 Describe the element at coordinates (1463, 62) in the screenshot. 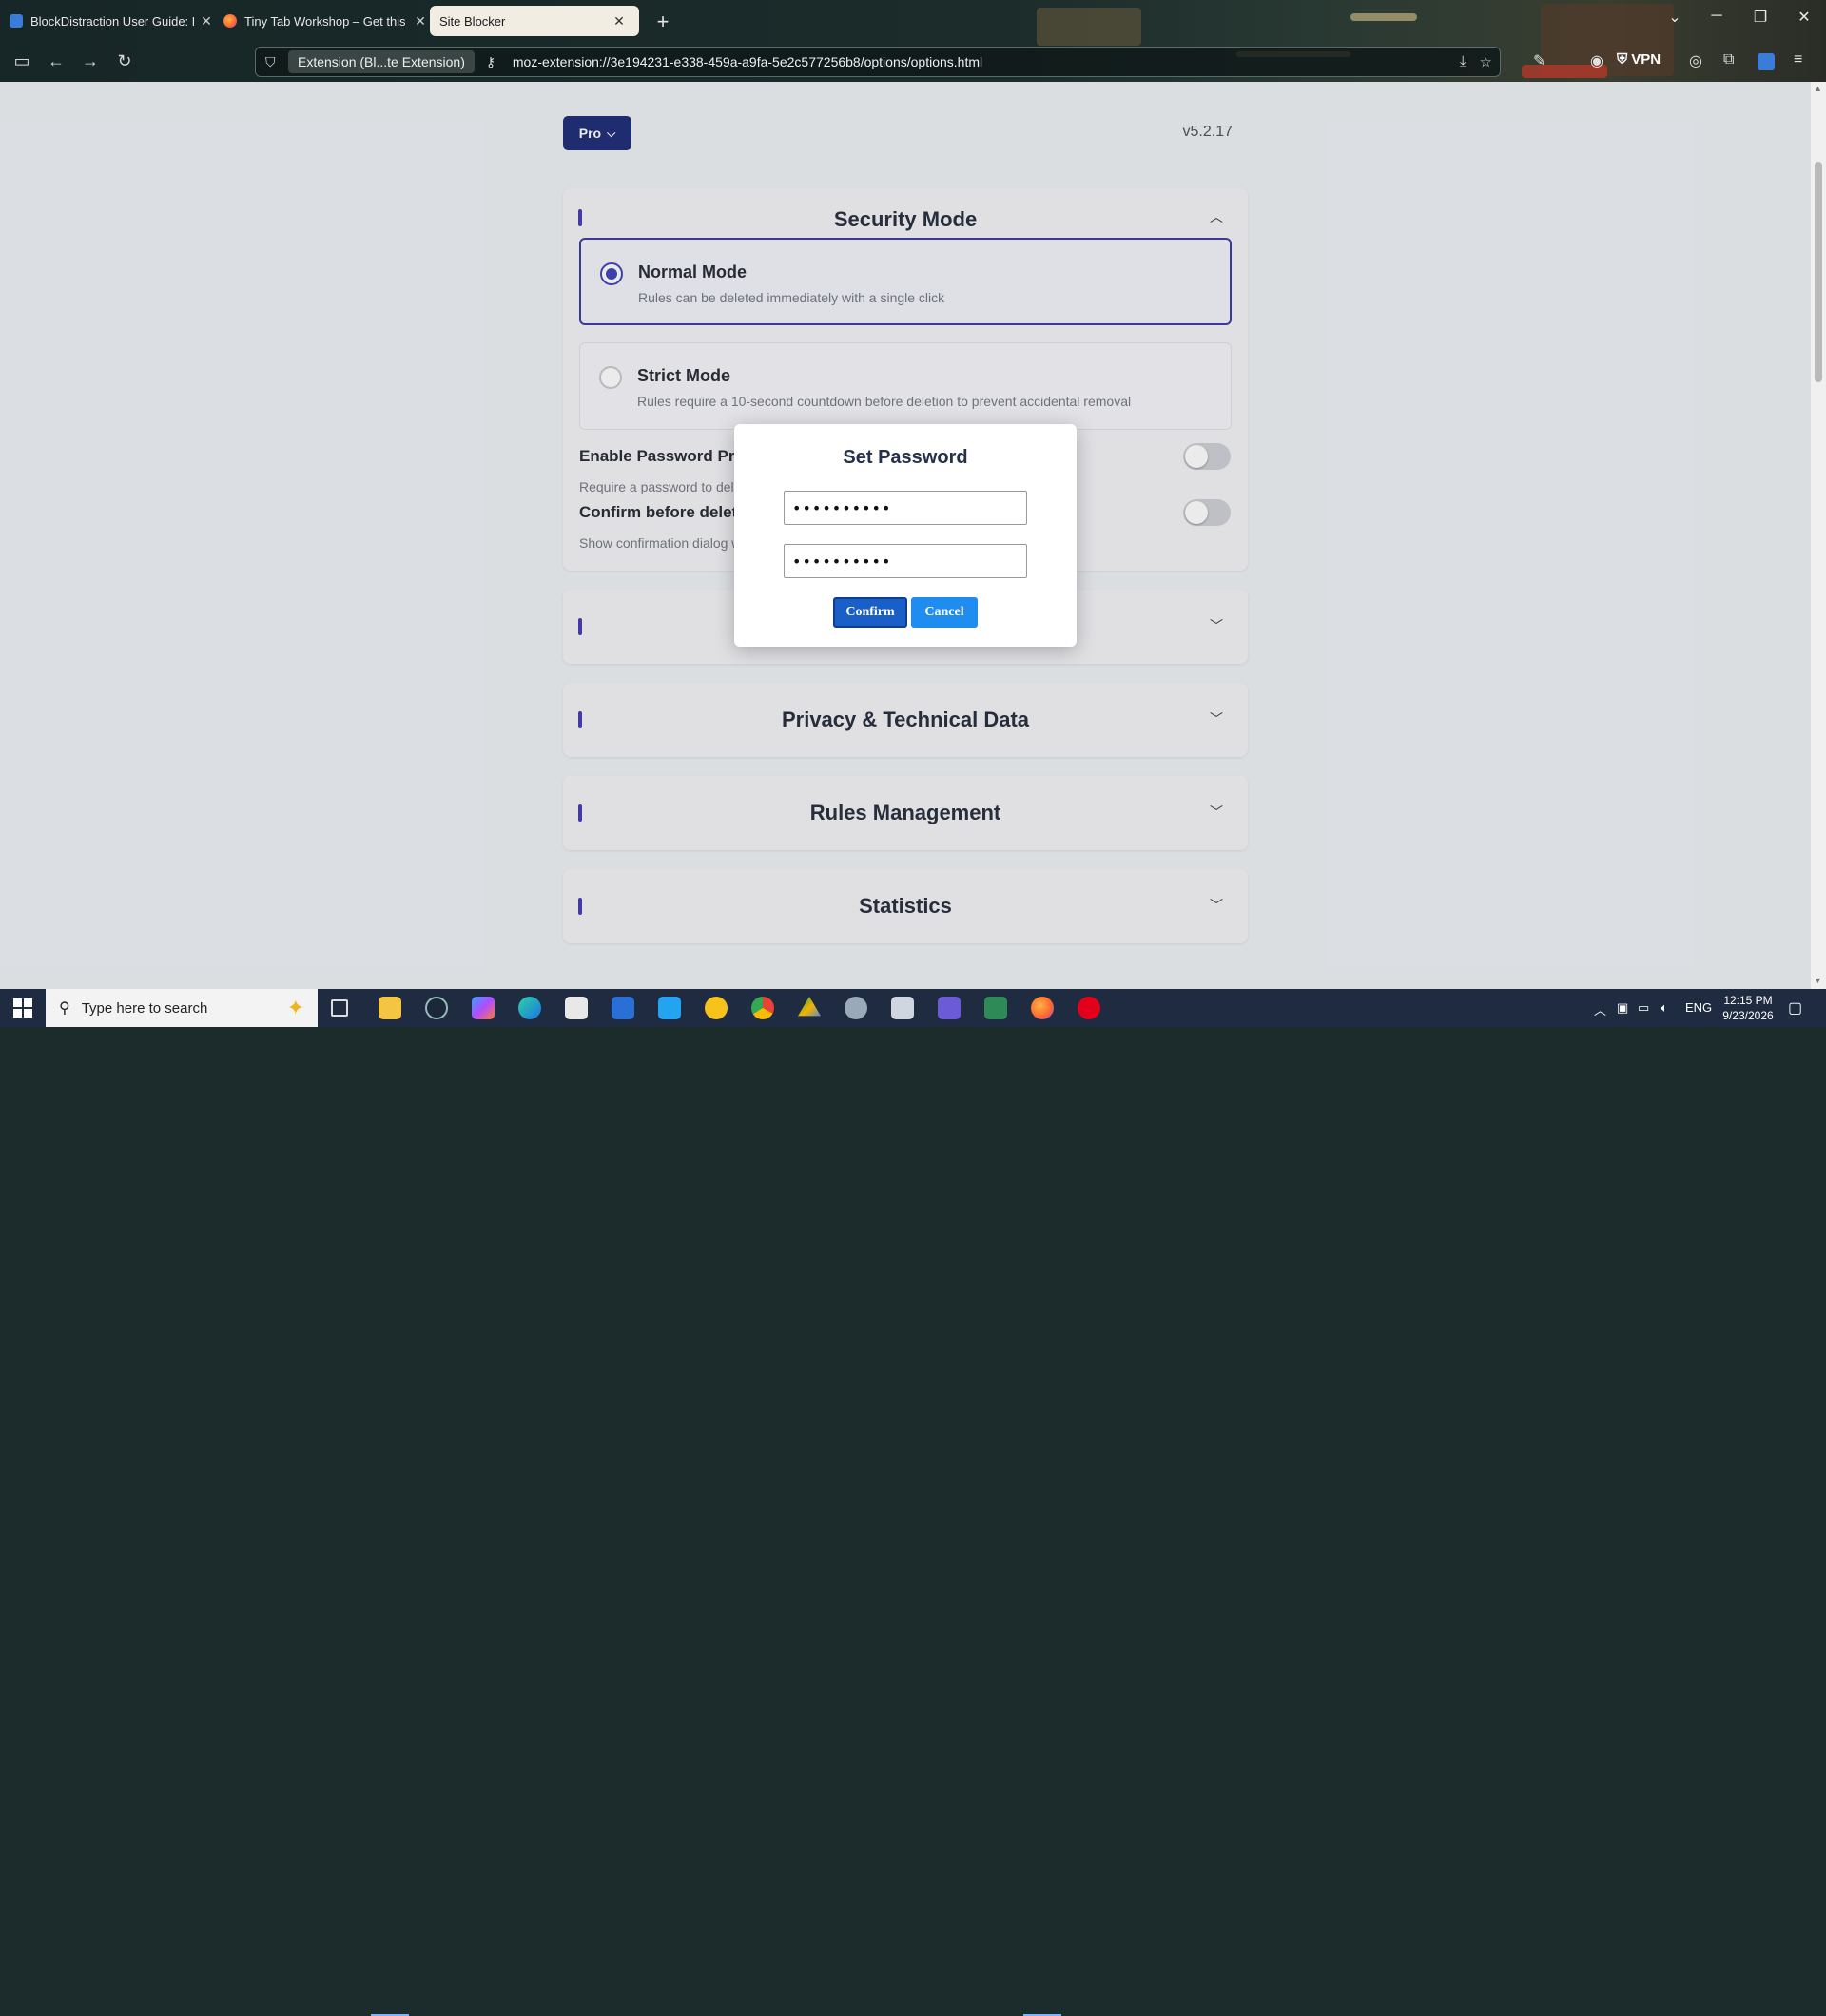

I see `download-icon: ⤓` at that location.